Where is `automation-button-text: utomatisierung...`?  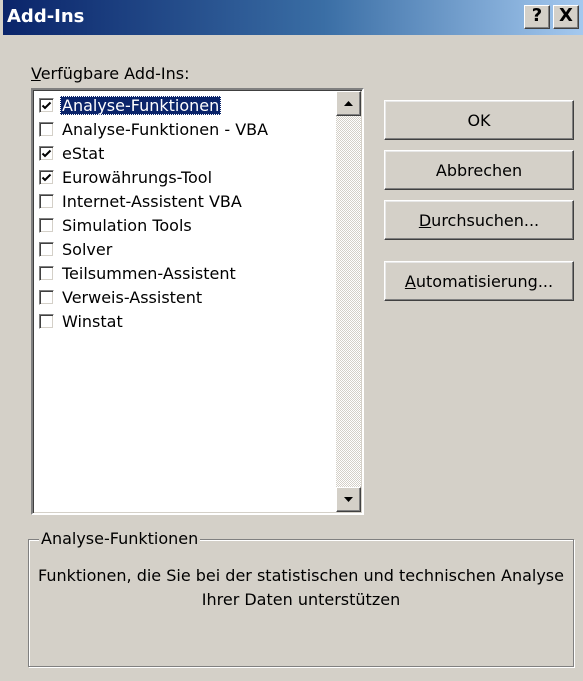 automation-button-text: utomatisierung... is located at coordinates (484, 281).